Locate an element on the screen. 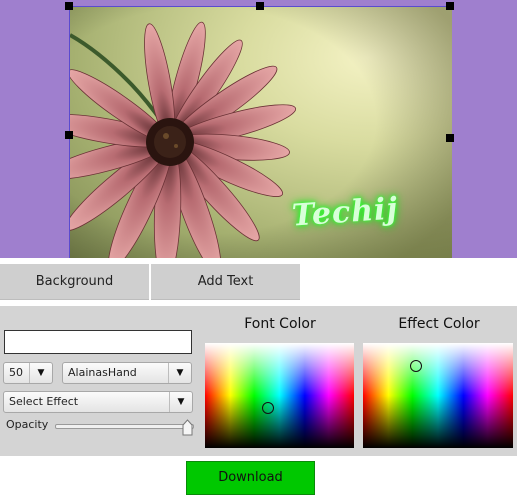 The image size is (517, 501). font-color-marker is located at coordinates (268, 408).